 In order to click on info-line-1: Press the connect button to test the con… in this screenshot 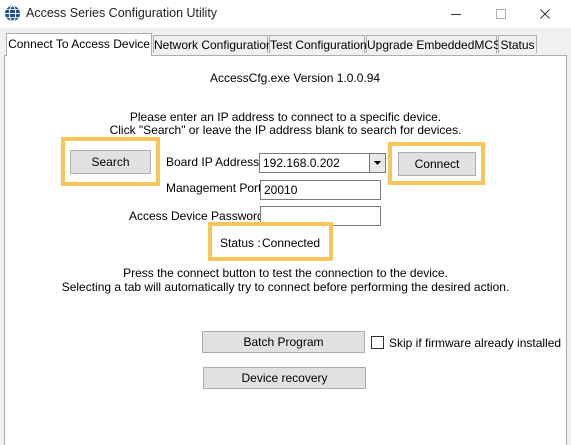, I will do `click(285, 273)`.